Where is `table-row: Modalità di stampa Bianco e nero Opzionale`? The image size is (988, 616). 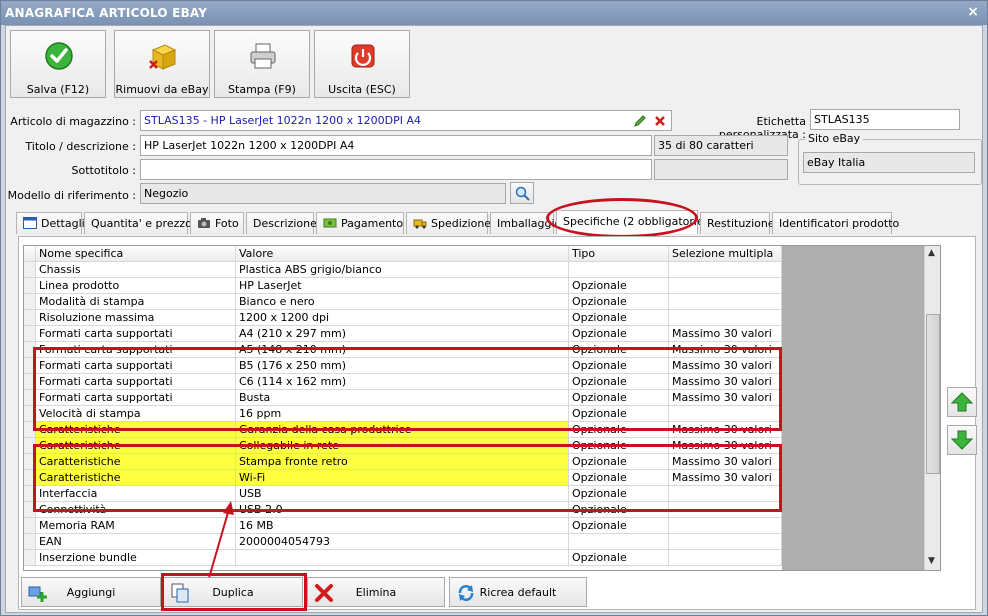 table-row: Modalità di stampa Bianco e nero Opzionale is located at coordinates (403, 302).